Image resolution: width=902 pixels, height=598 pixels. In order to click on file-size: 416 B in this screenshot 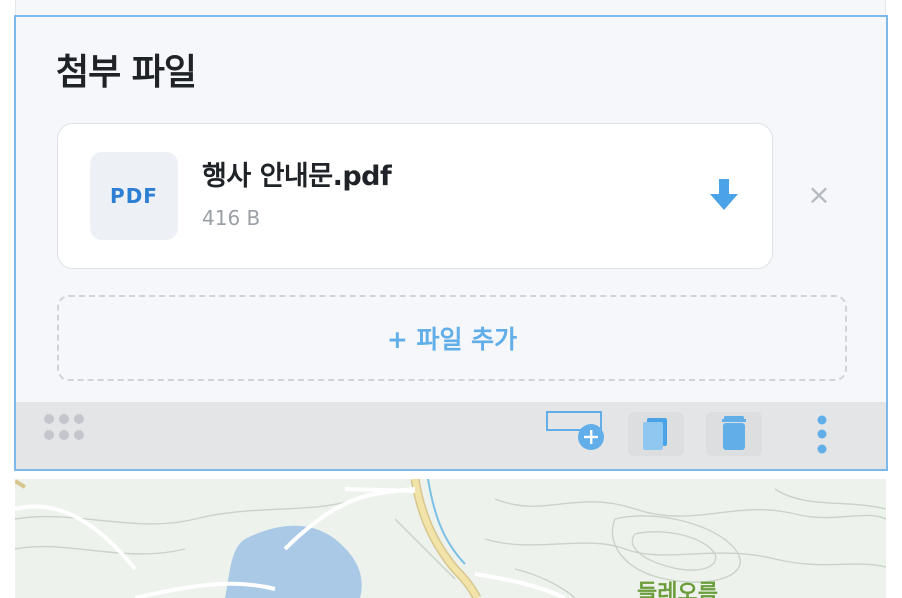, I will do `click(231, 218)`.